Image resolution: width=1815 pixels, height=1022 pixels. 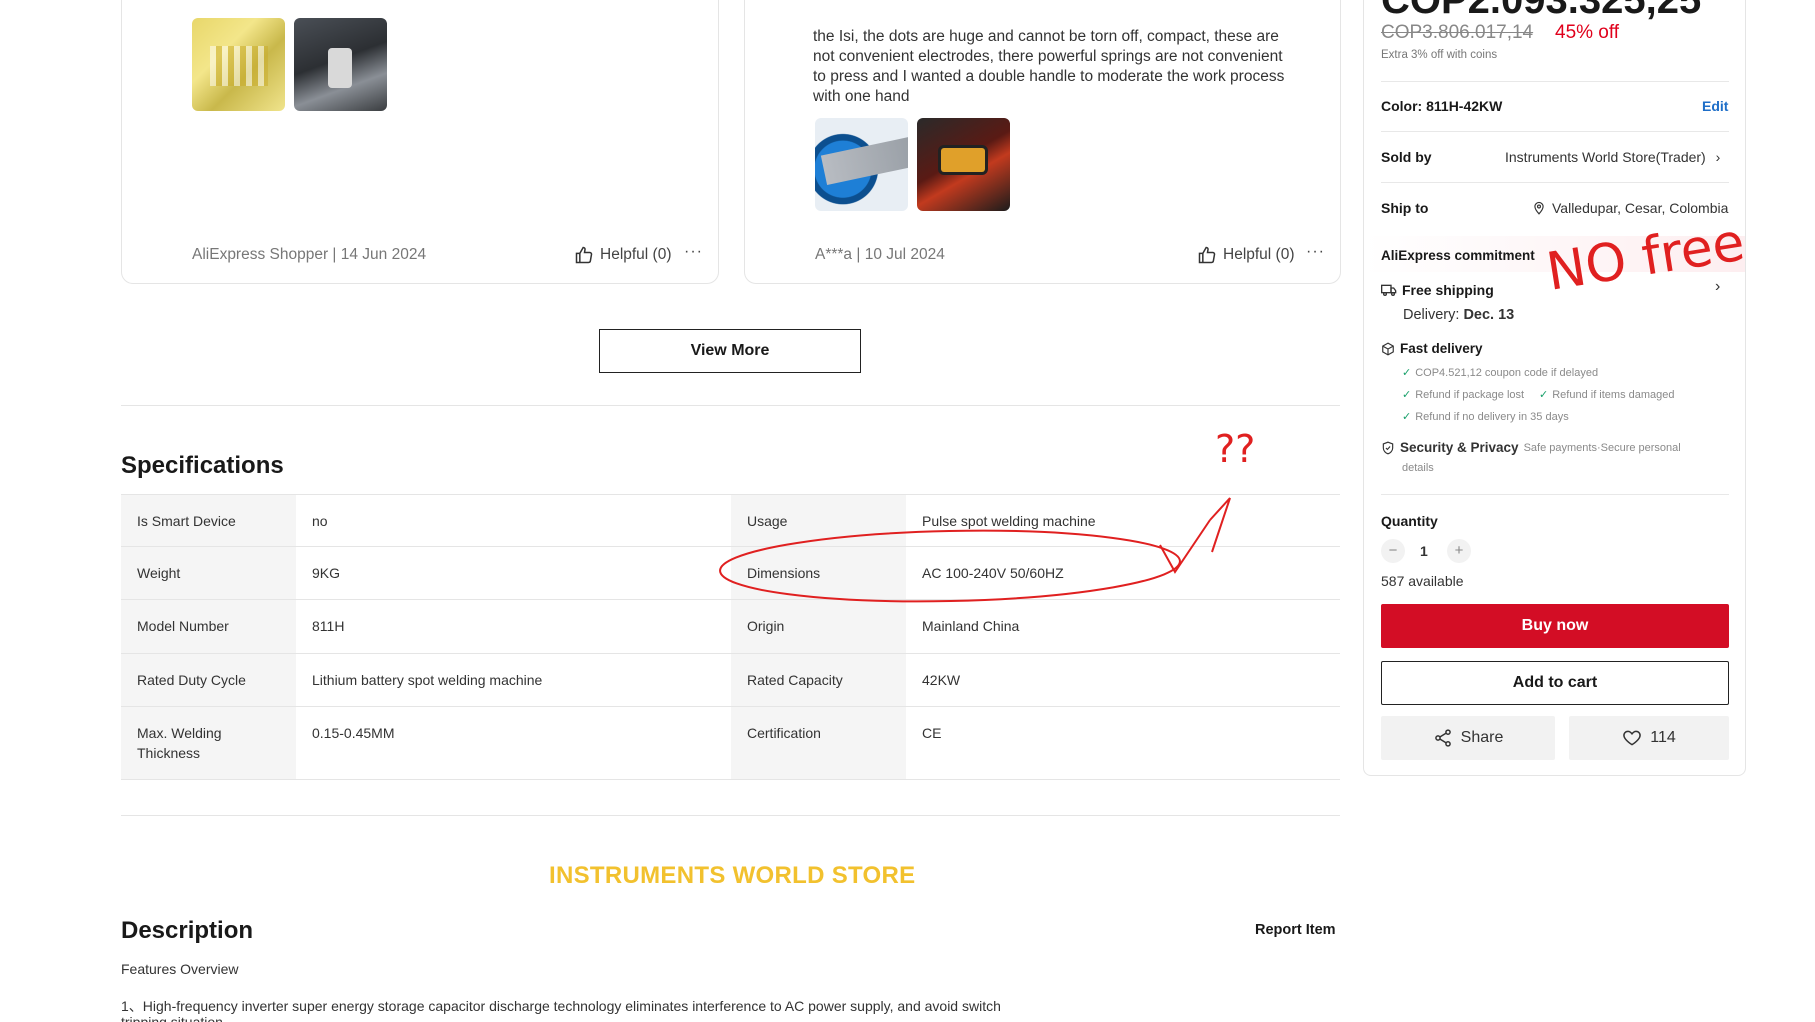 I want to click on edit-color-link: Edit, so click(x=1715, y=106).